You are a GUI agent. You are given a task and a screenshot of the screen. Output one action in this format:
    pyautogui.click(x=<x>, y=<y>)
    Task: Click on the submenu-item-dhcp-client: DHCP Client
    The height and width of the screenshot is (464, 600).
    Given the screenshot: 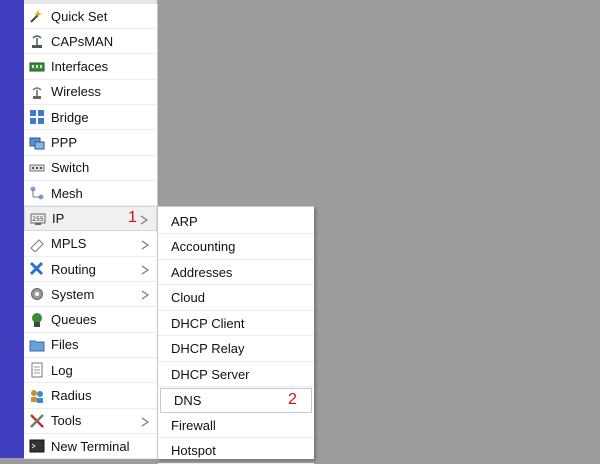 What is the action you would take?
    pyautogui.click(x=236, y=323)
    